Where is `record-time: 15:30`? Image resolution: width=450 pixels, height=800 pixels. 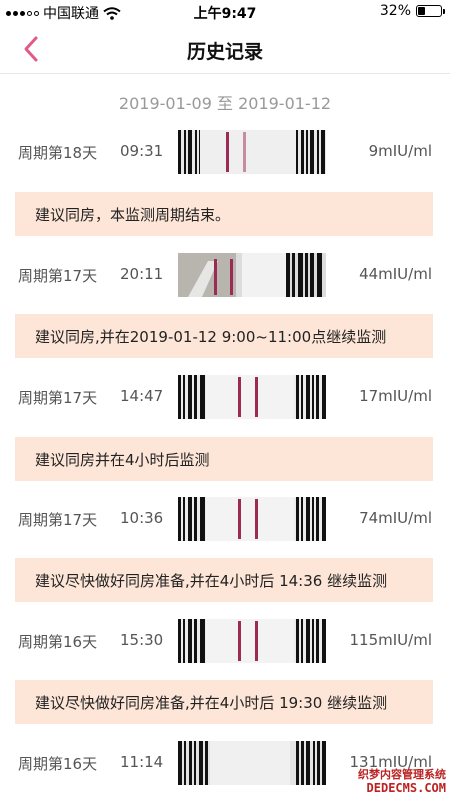 record-time: 15:30 is located at coordinates (142, 640).